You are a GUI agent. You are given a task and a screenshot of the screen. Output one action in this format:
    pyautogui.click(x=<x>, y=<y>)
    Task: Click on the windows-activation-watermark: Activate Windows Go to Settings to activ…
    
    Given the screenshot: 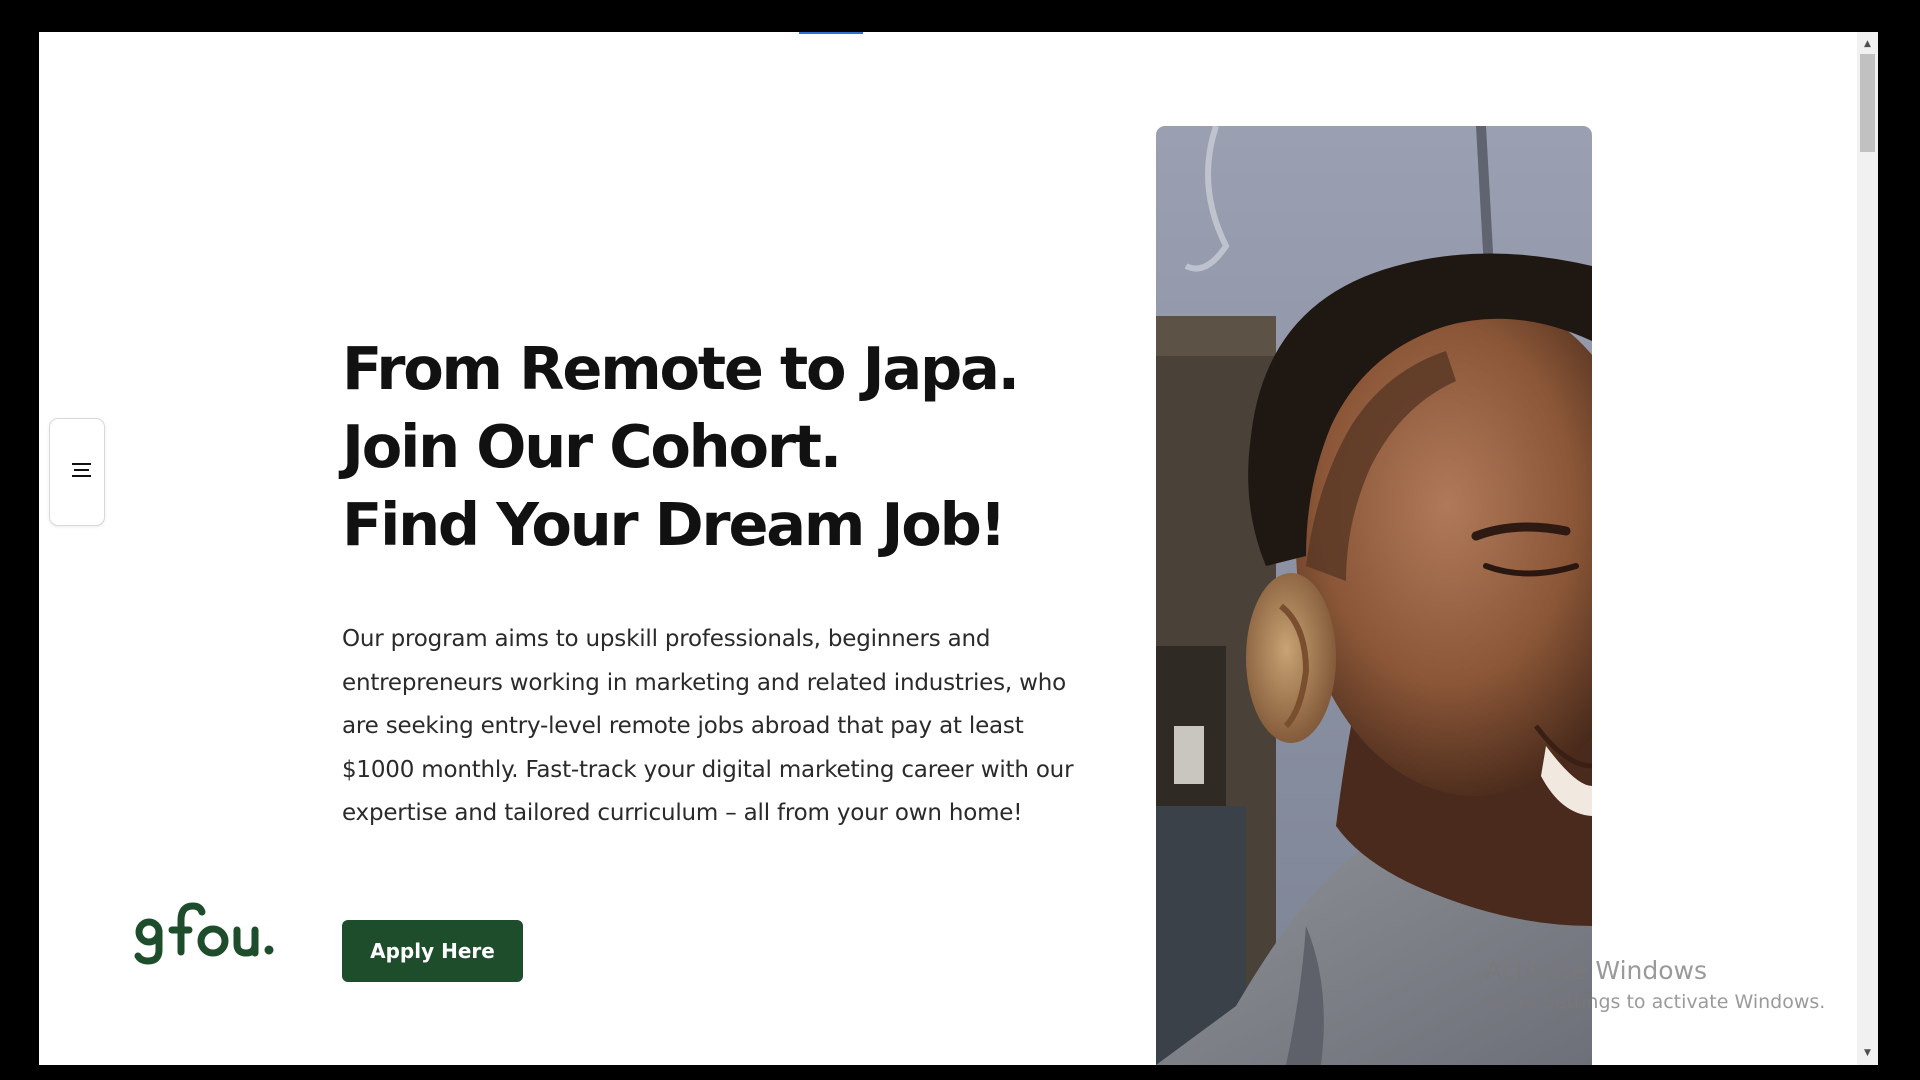 What is the action you would take?
    pyautogui.click(x=1655, y=986)
    